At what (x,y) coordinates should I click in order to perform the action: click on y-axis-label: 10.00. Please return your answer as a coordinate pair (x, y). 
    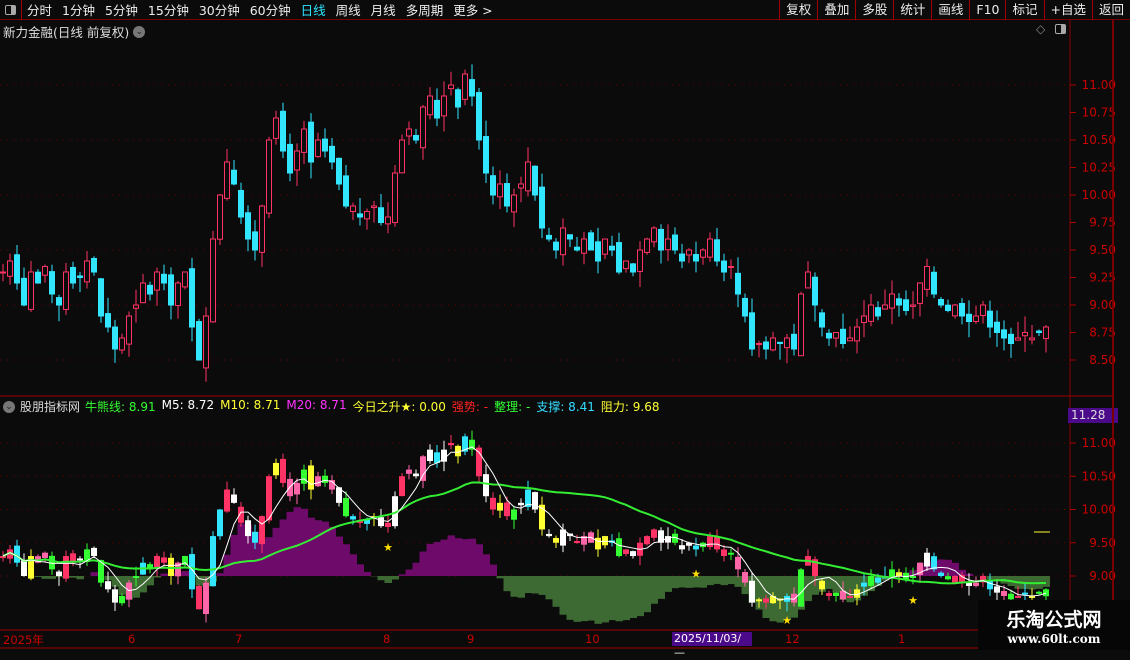
    Looking at the image, I should click on (1099, 195).